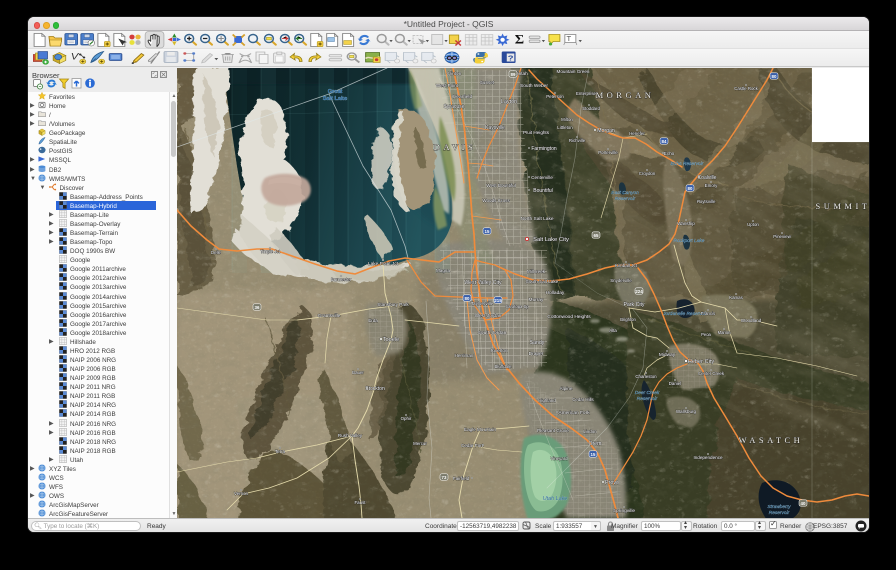 Image resolution: width=896 pixels, height=570 pixels. What do you see at coordinates (555, 293) in the screenshot?
I see `svg-text: Holladay` at bounding box center [555, 293].